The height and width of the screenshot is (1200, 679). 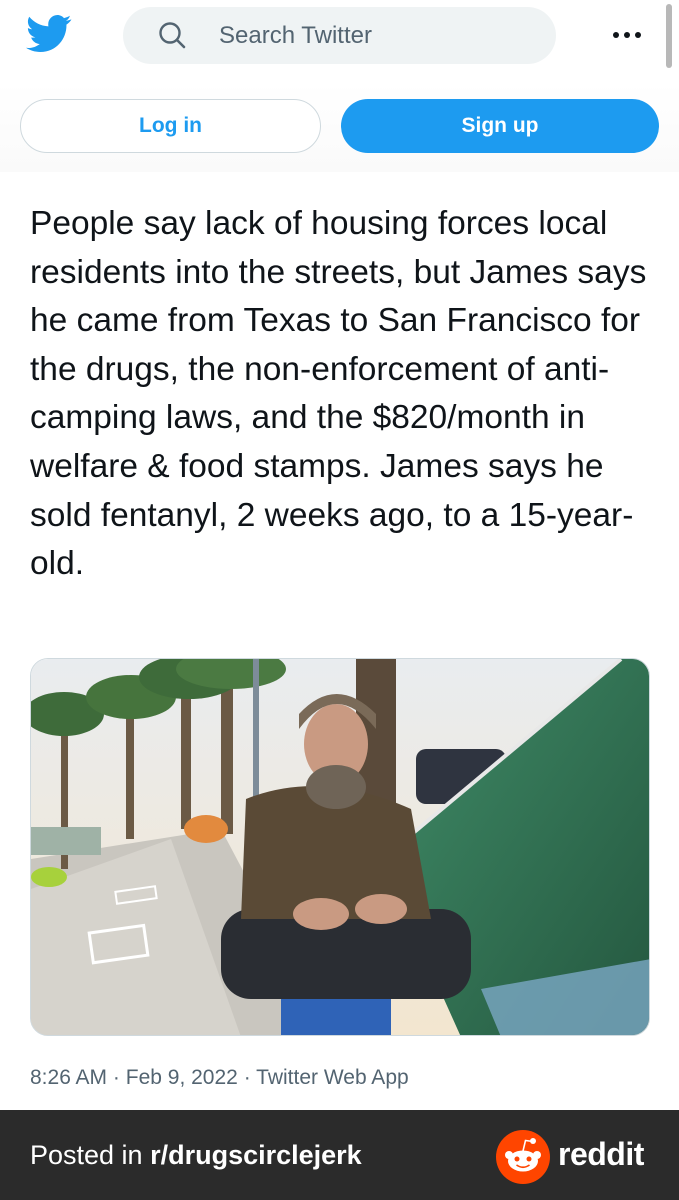 I want to click on tweet-meta: 8:26 AM · Feb 9, 2022 · Twitter Web App, so click(x=219, y=1078).